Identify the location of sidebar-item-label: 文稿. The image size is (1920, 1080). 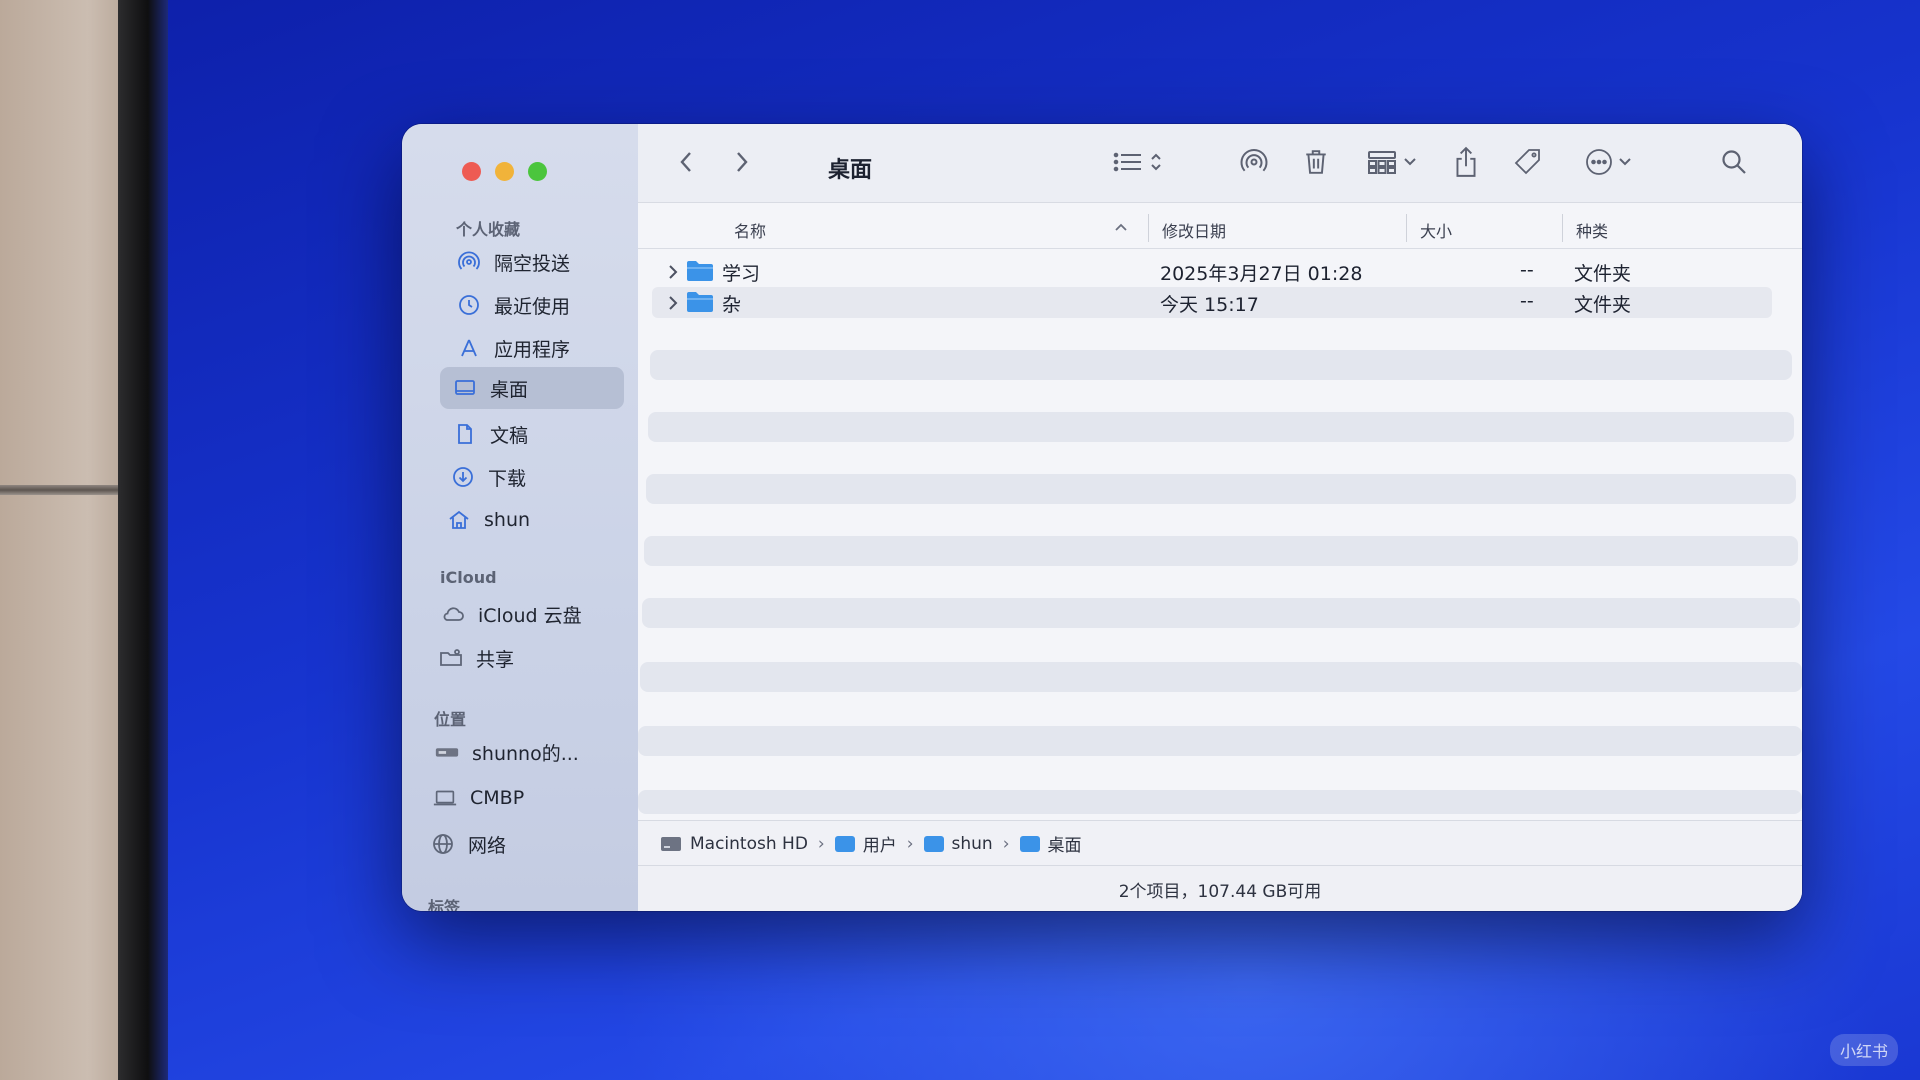
(509, 435).